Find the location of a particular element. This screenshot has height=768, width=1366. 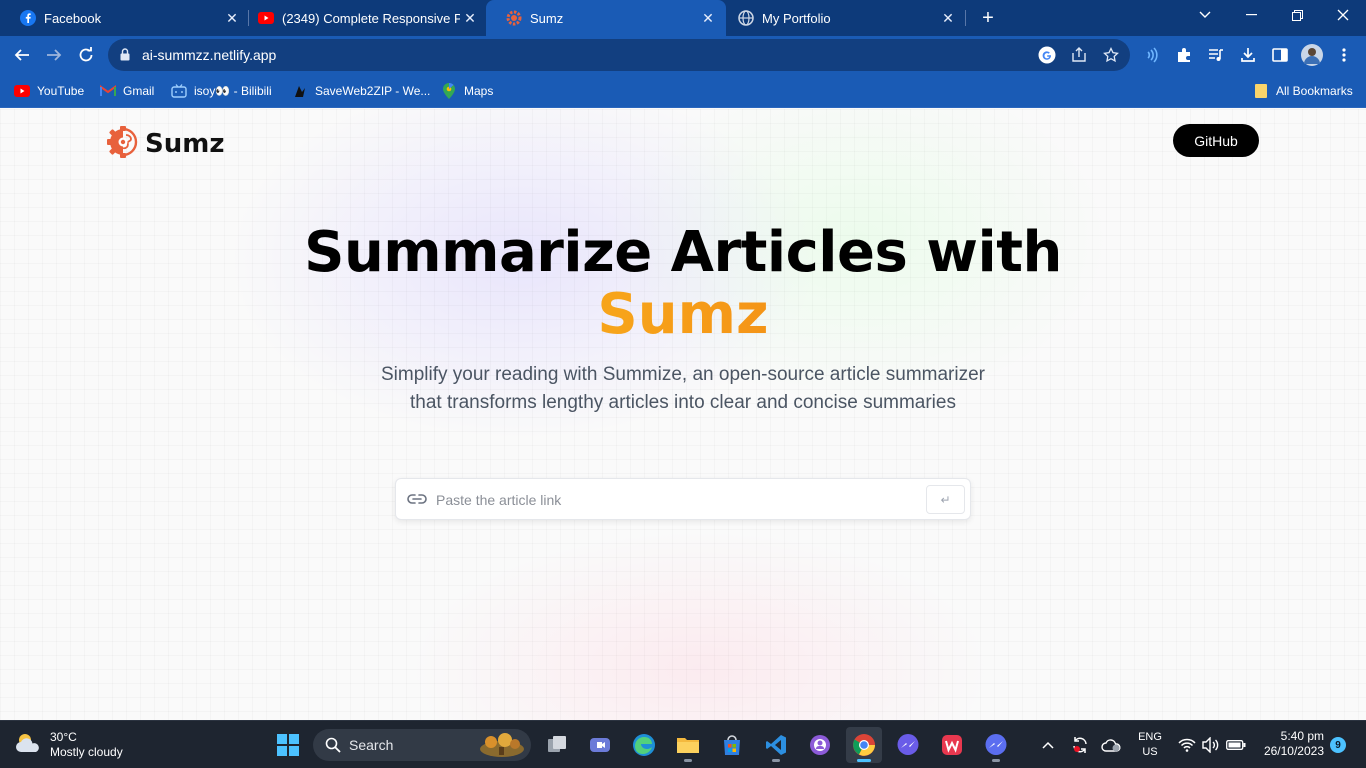

tab-youtube: (2349) Complete Responsive Per ✕ is located at coordinates (363, 18).